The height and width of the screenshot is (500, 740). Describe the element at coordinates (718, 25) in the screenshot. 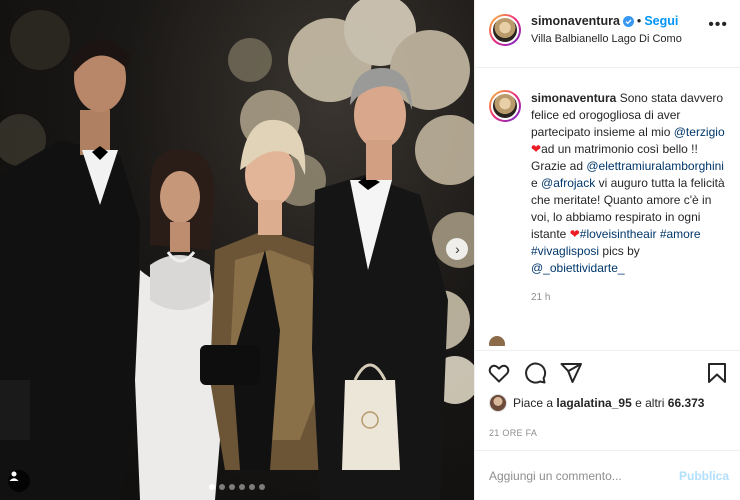

I see `more-icon: •••` at that location.